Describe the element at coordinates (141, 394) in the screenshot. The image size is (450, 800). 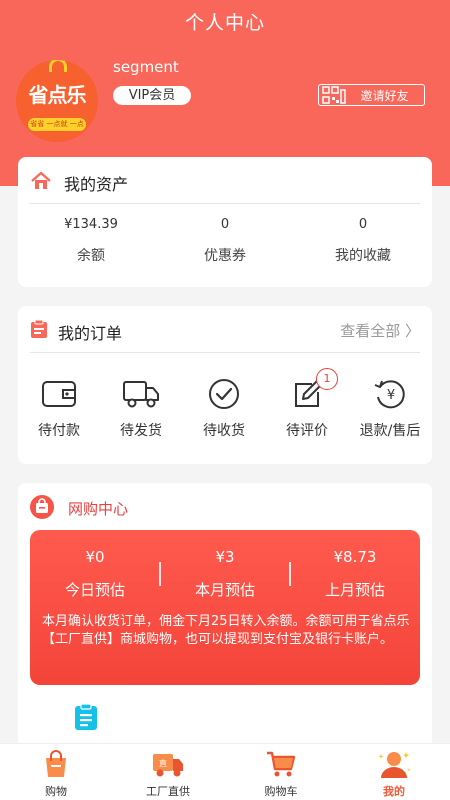
I see `truck-icon` at that location.